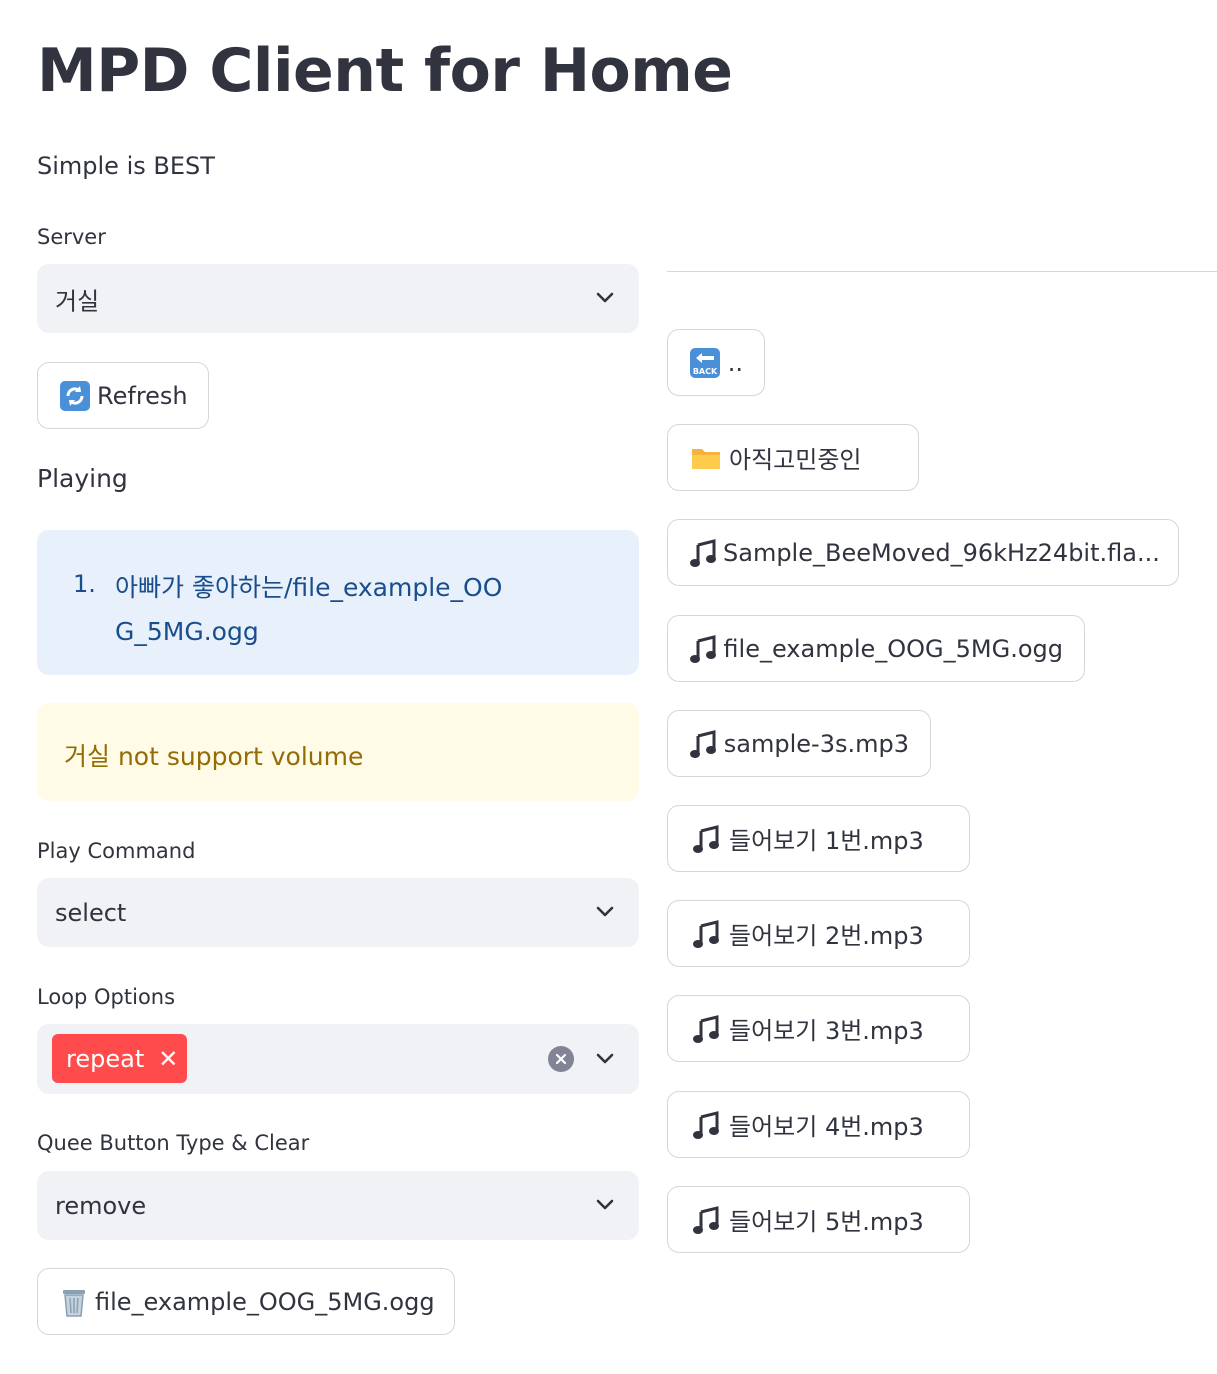 The width and height of the screenshot is (1217, 1374). Describe the element at coordinates (385, 71) in the screenshot. I see `page-title: MPD Client for Home` at that location.